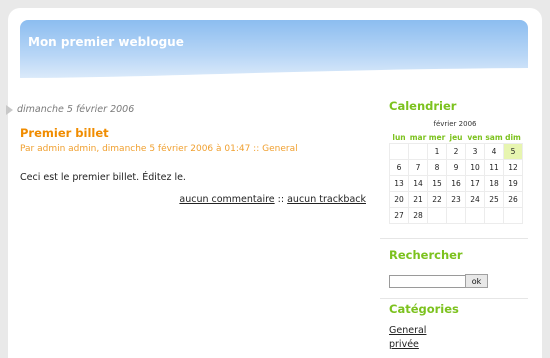  Describe the element at coordinates (106, 42) in the screenshot. I see `site-title: Mon premier weblogue` at that location.